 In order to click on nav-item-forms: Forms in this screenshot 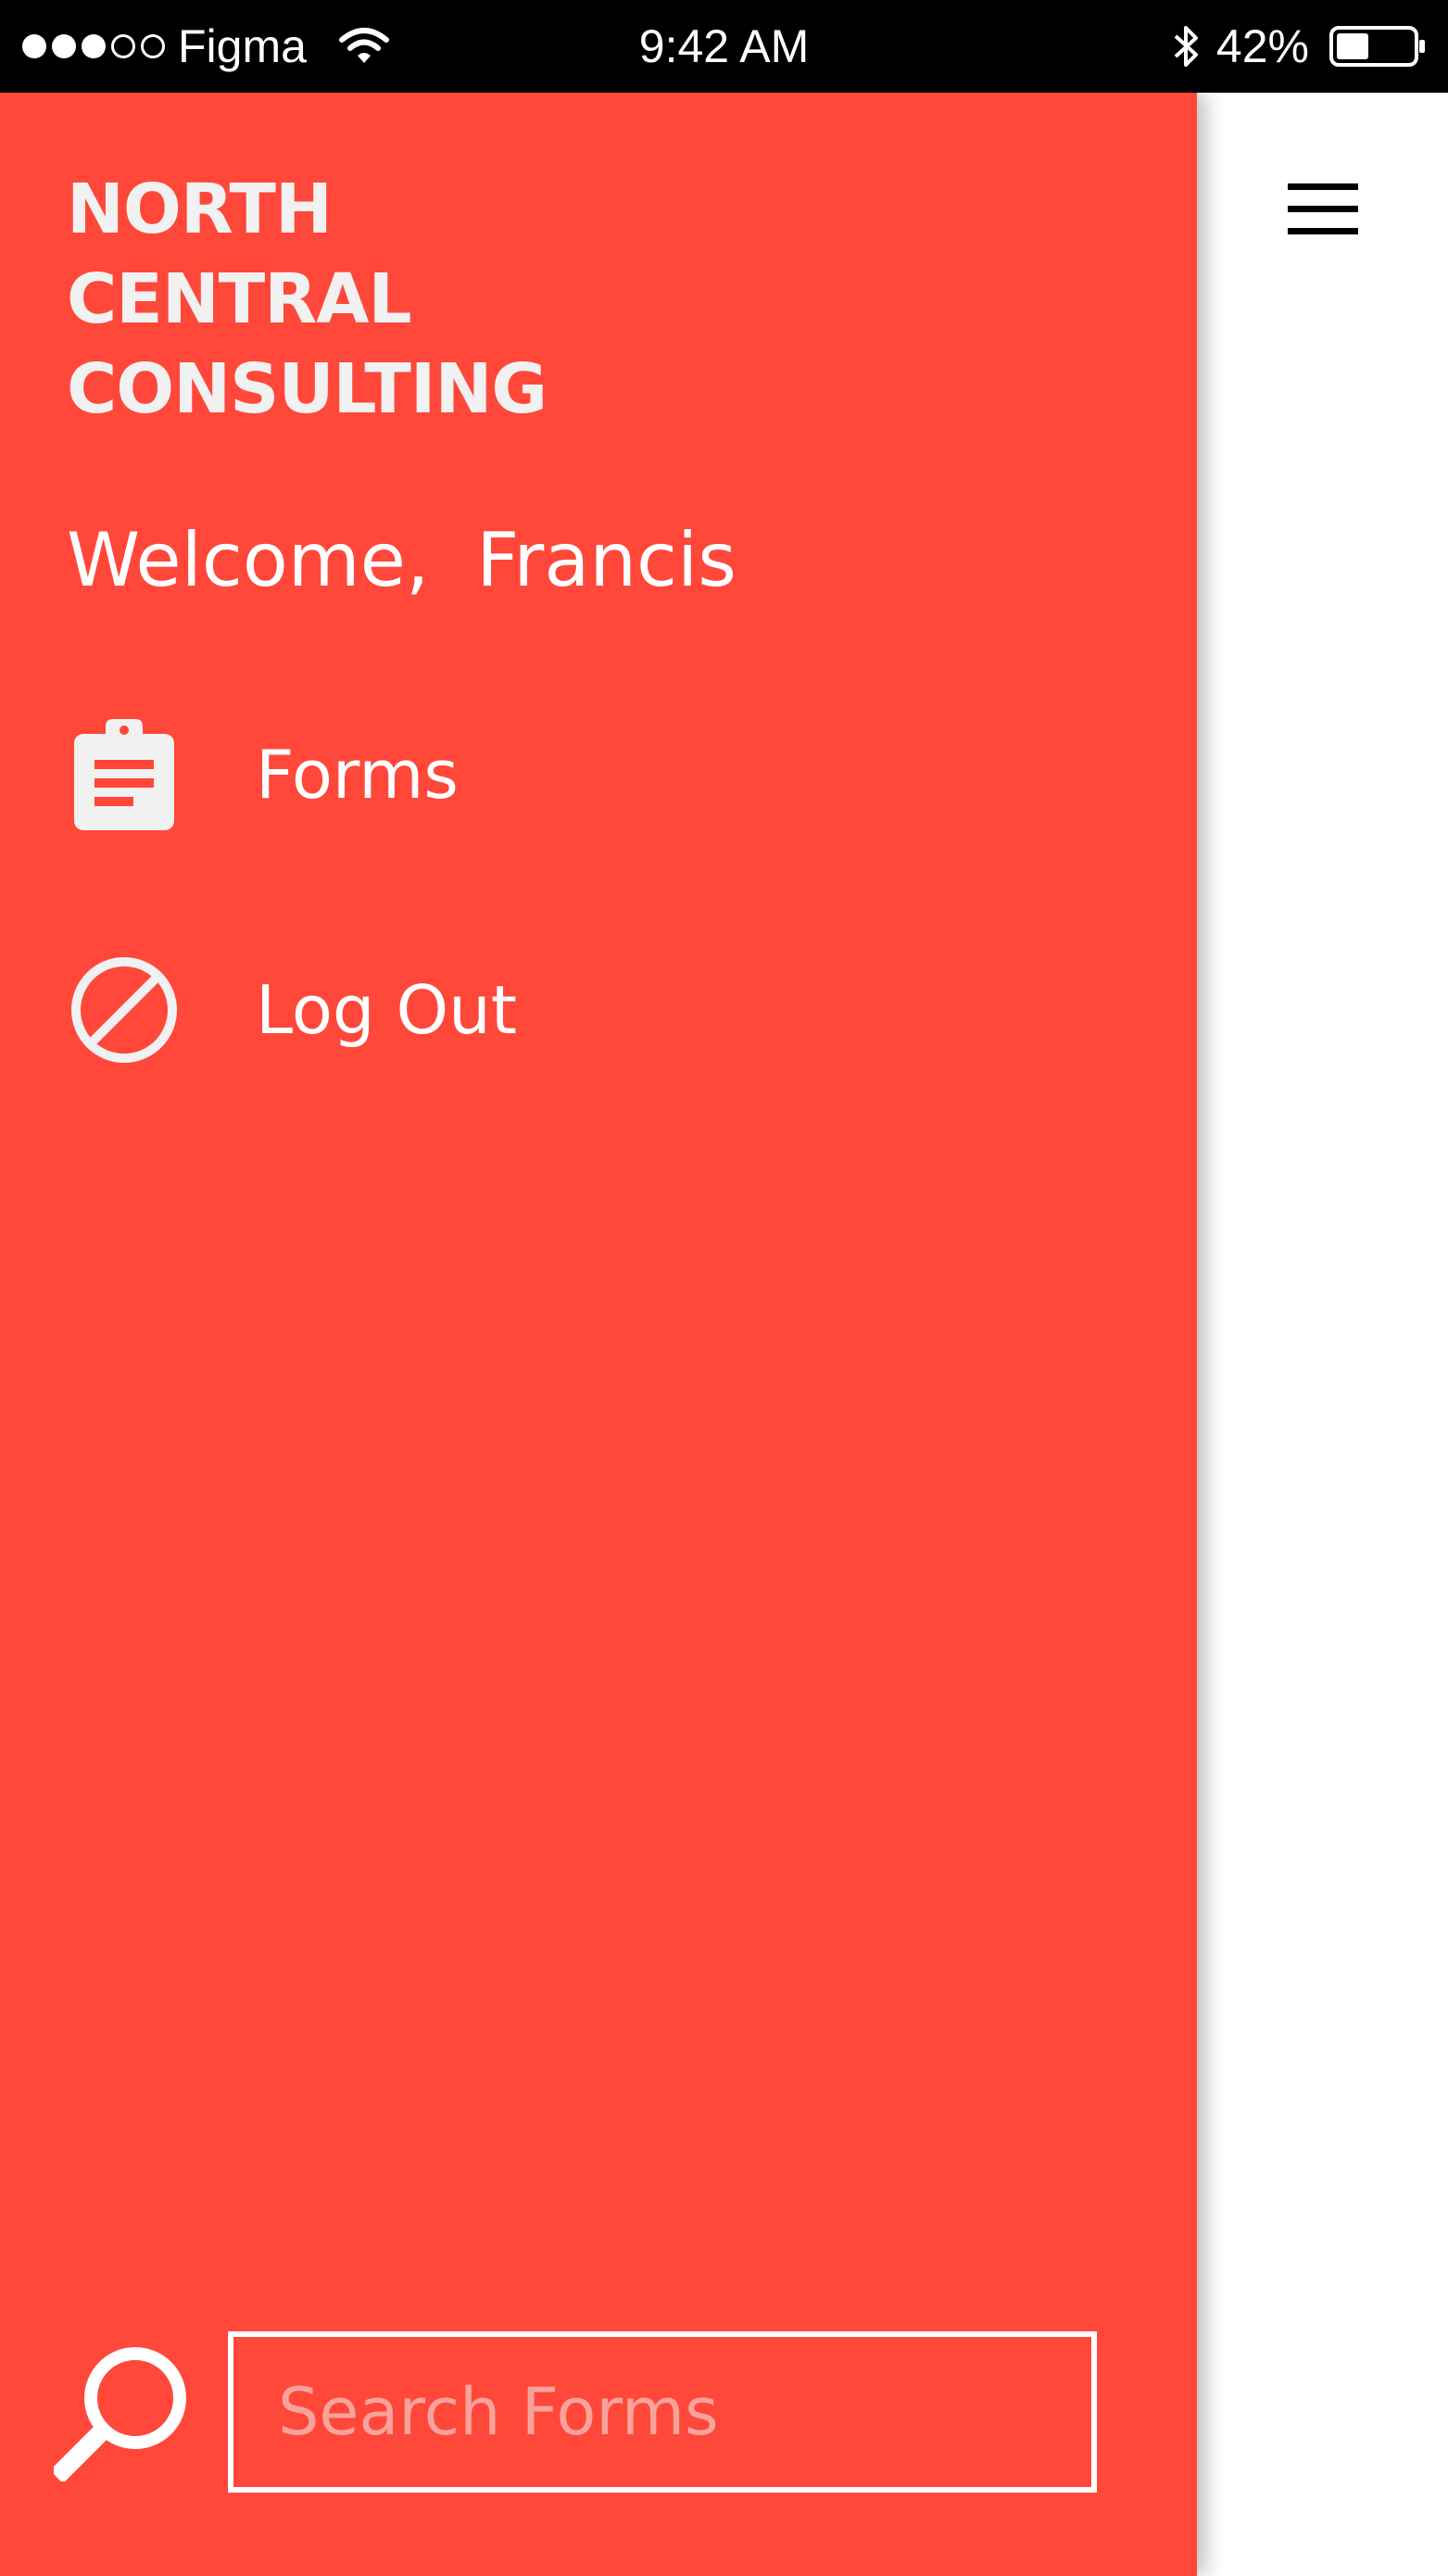, I will do `click(483, 775)`.